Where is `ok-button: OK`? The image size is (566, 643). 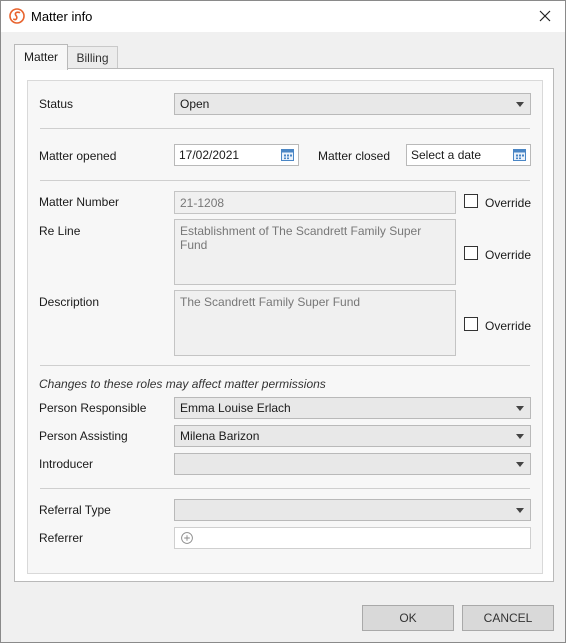 ok-button: OK is located at coordinates (408, 618).